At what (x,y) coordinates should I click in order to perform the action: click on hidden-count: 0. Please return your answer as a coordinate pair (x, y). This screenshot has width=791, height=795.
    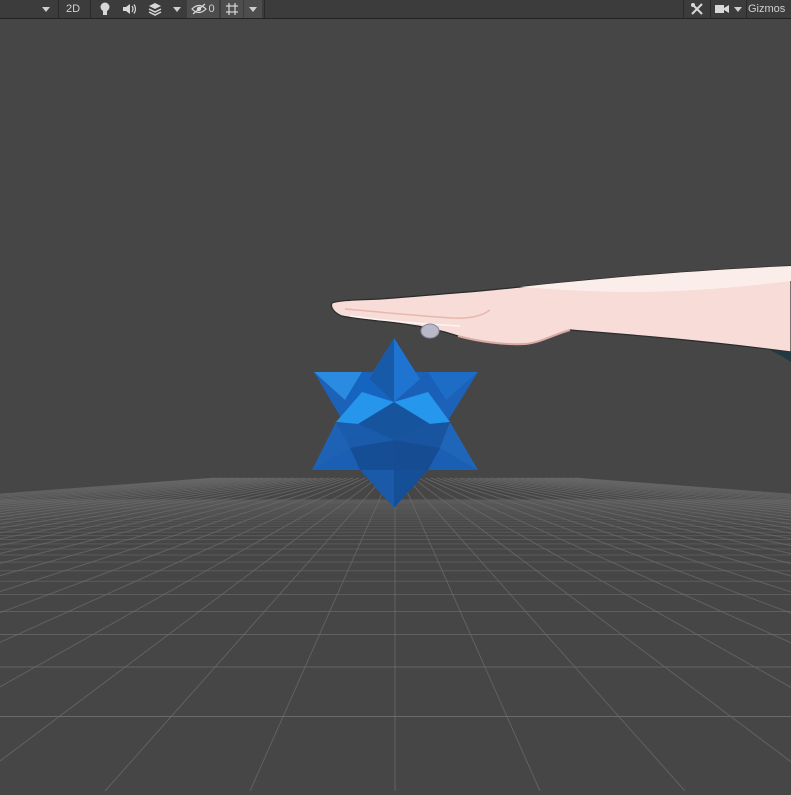
    Looking at the image, I should click on (211, 9).